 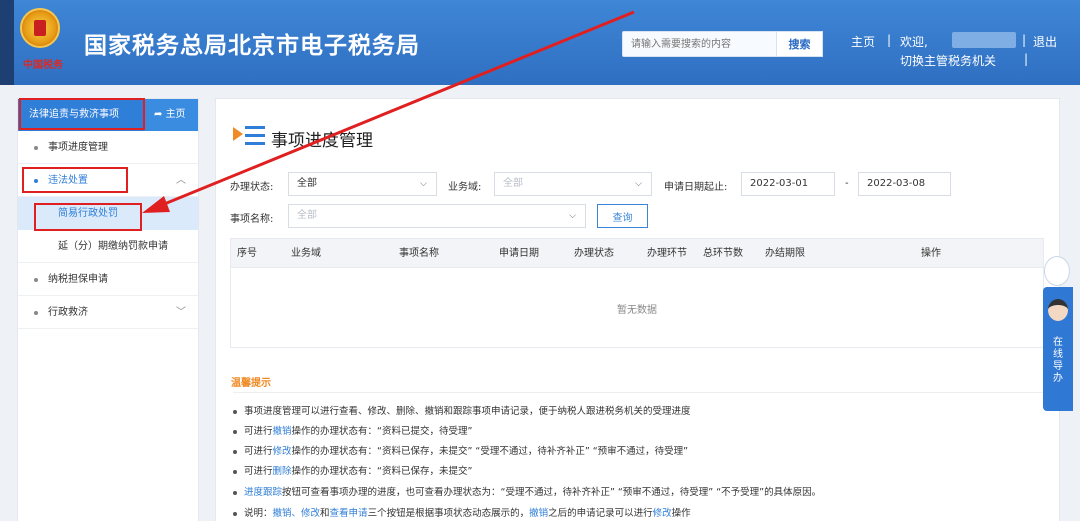 I want to click on item-name-label: 事项名称:, so click(x=252, y=219).